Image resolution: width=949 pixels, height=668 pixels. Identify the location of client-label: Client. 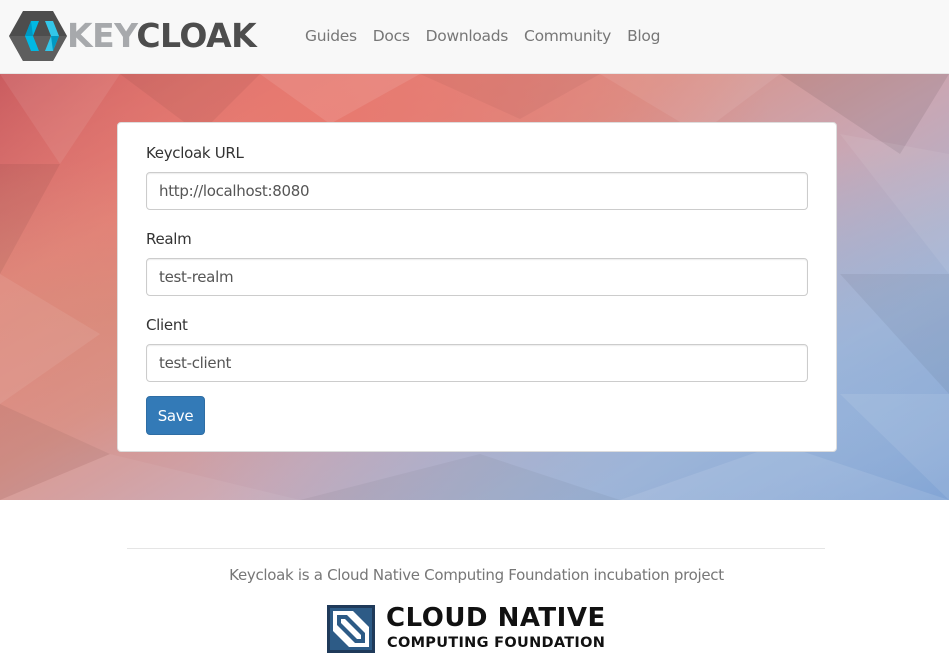
(167, 325).